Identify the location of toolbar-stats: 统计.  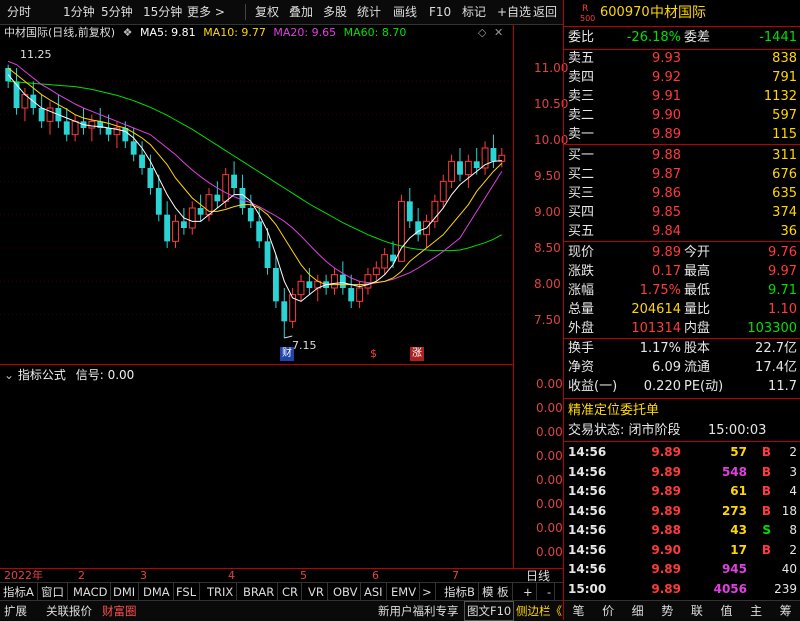
(369, 12).